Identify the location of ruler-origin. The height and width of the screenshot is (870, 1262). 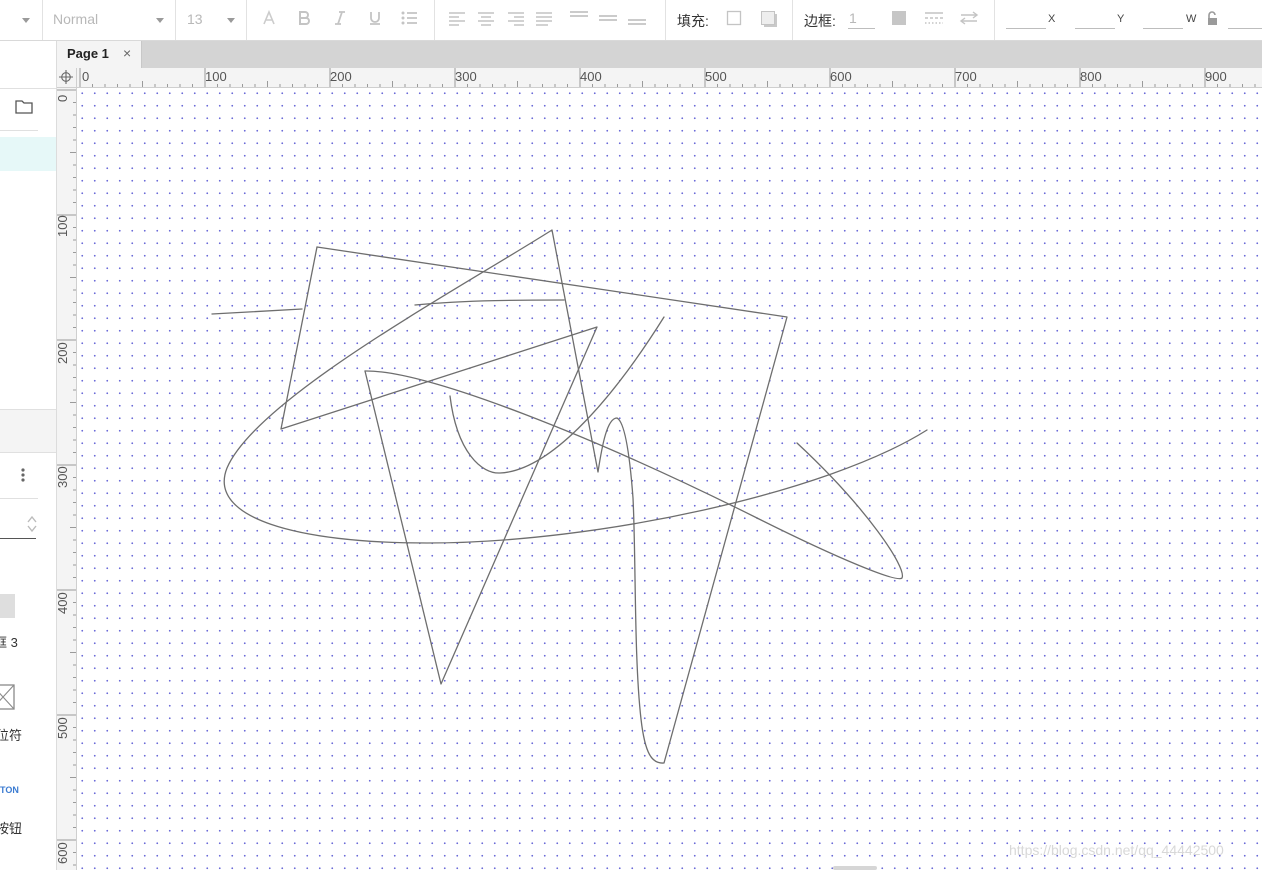
(67, 78).